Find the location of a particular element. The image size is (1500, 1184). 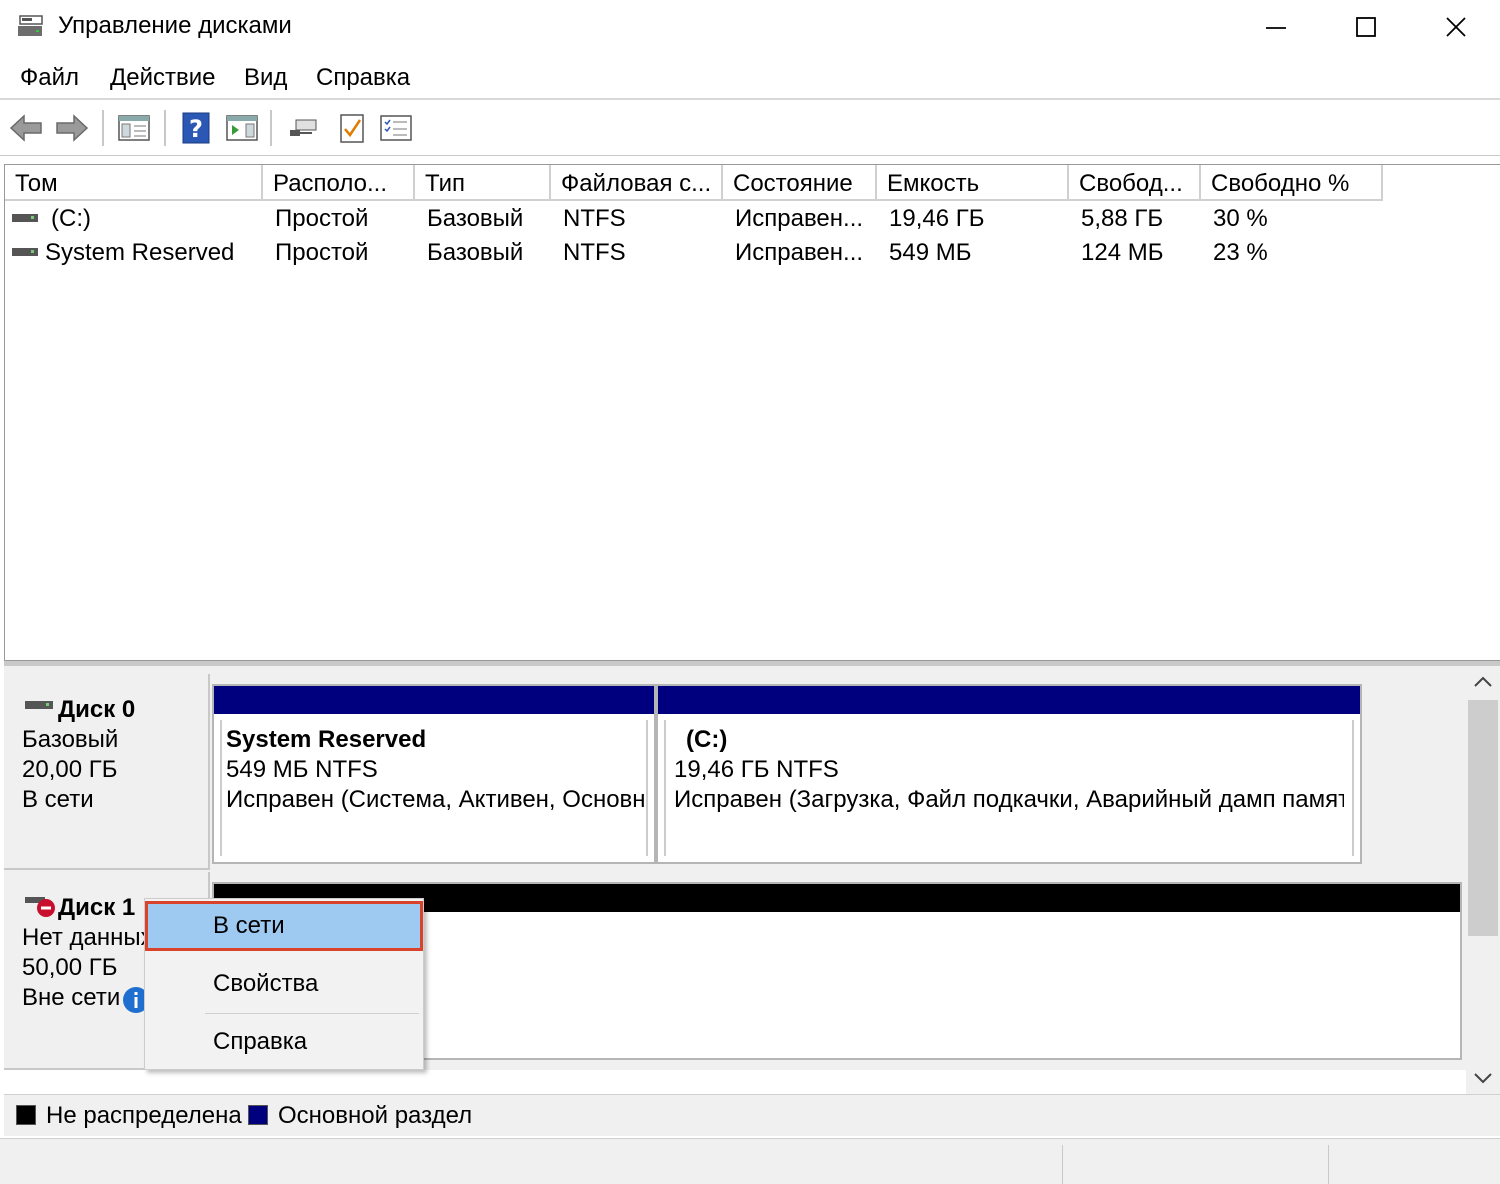

check-button is located at coordinates (352, 128).